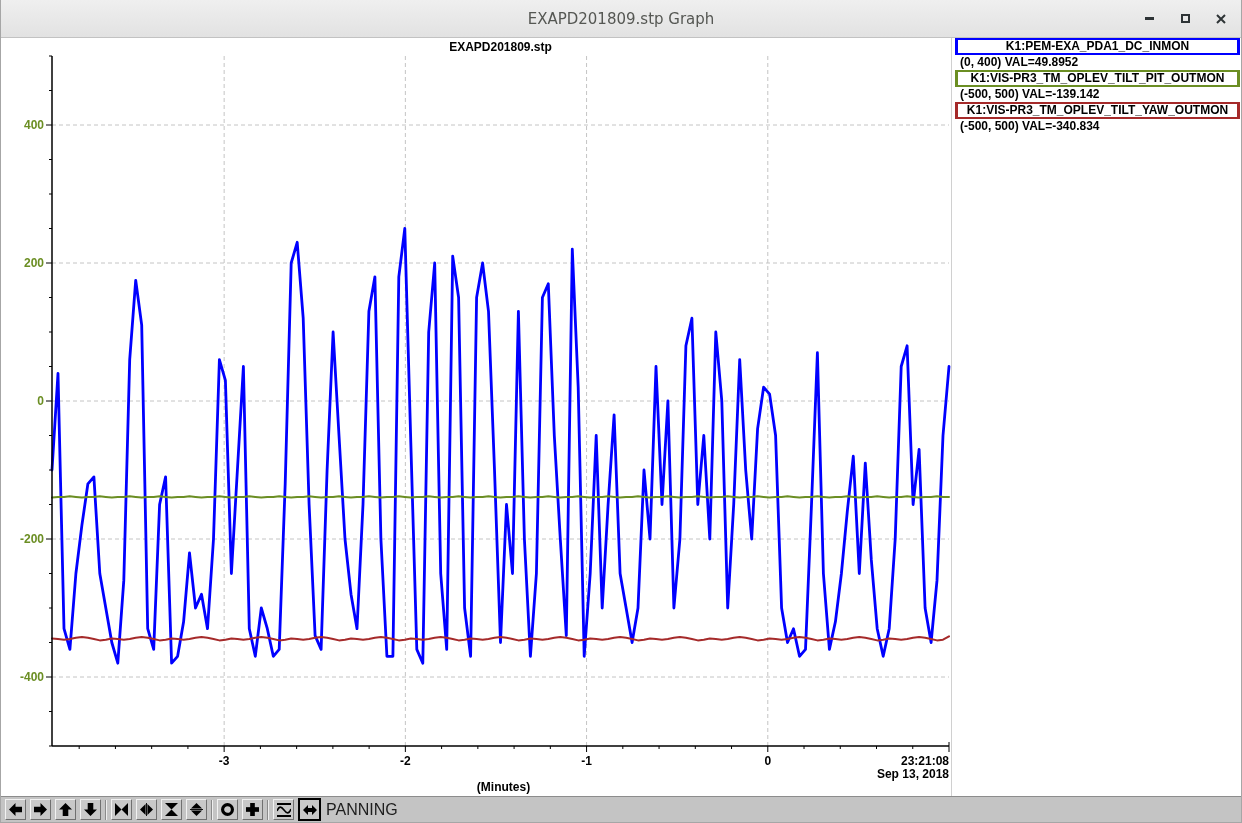  Describe the element at coordinates (283, 809) in the screenshot. I see `wave-icon` at that location.